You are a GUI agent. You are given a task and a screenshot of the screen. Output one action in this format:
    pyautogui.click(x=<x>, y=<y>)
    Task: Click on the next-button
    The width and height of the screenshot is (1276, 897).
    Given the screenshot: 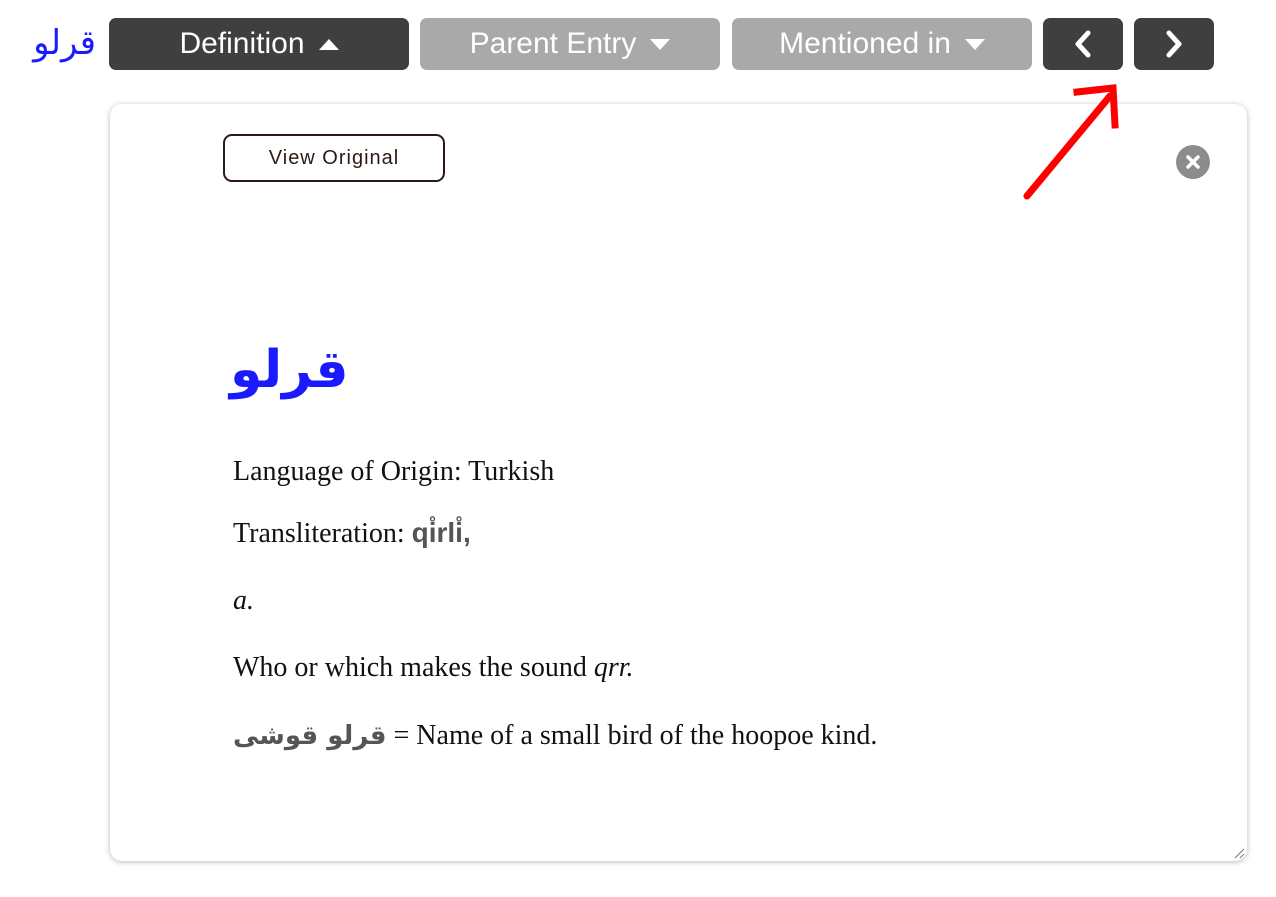 What is the action you would take?
    pyautogui.click(x=1174, y=44)
    